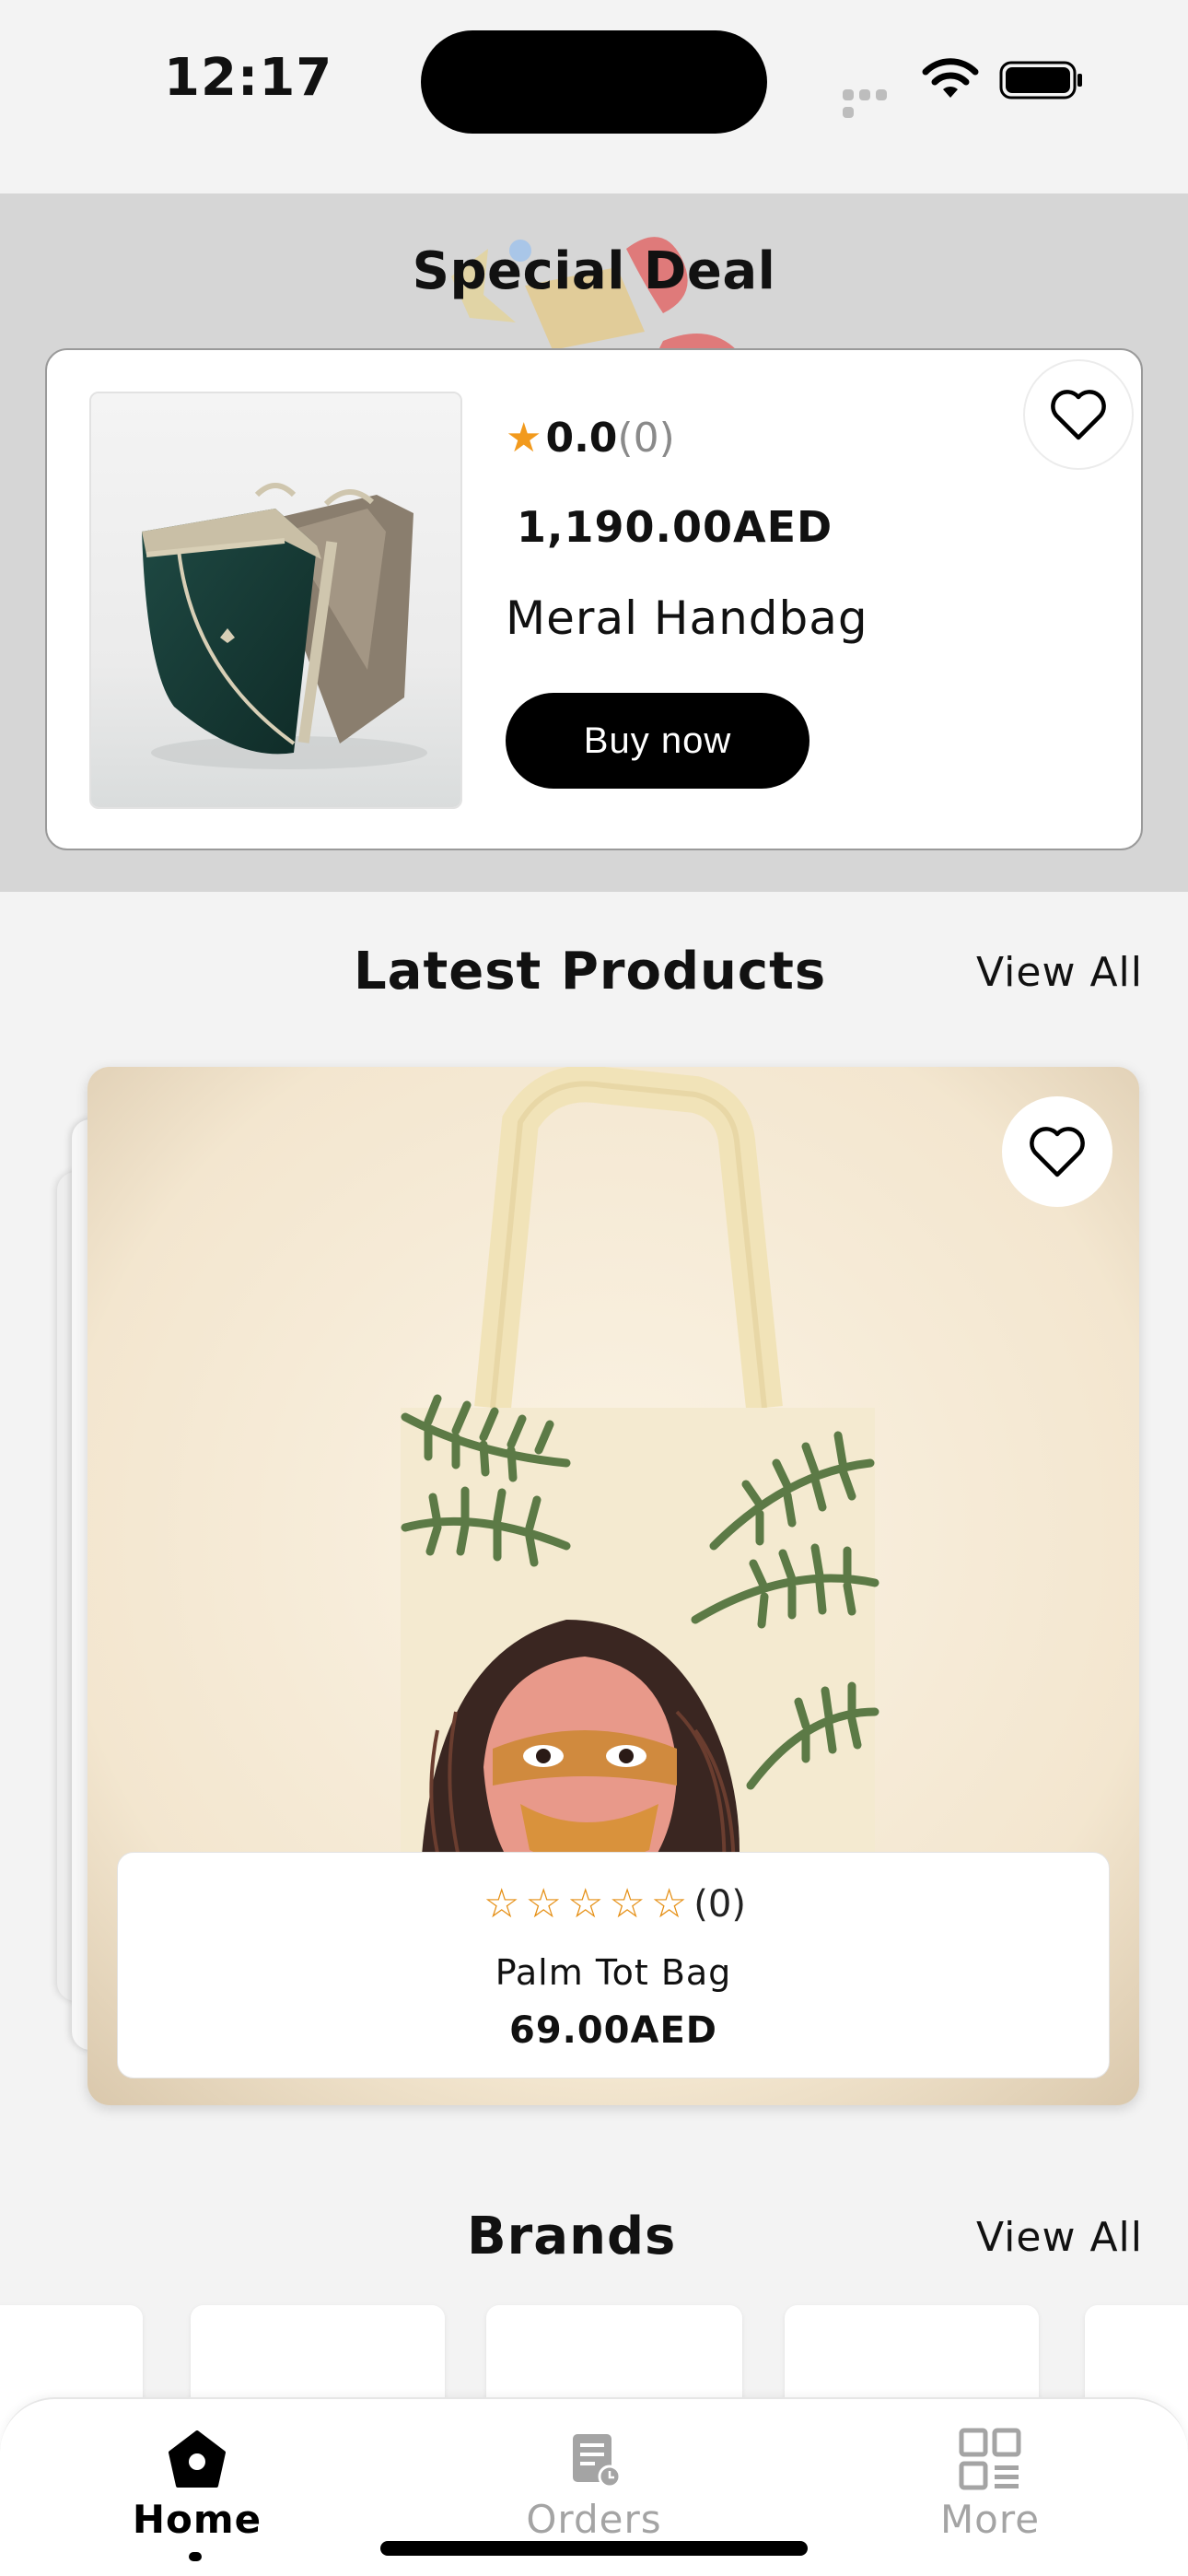  What do you see at coordinates (613, 1972) in the screenshot?
I see `product-name: Palm Tot Bag` at bounding box center [613, 1972].